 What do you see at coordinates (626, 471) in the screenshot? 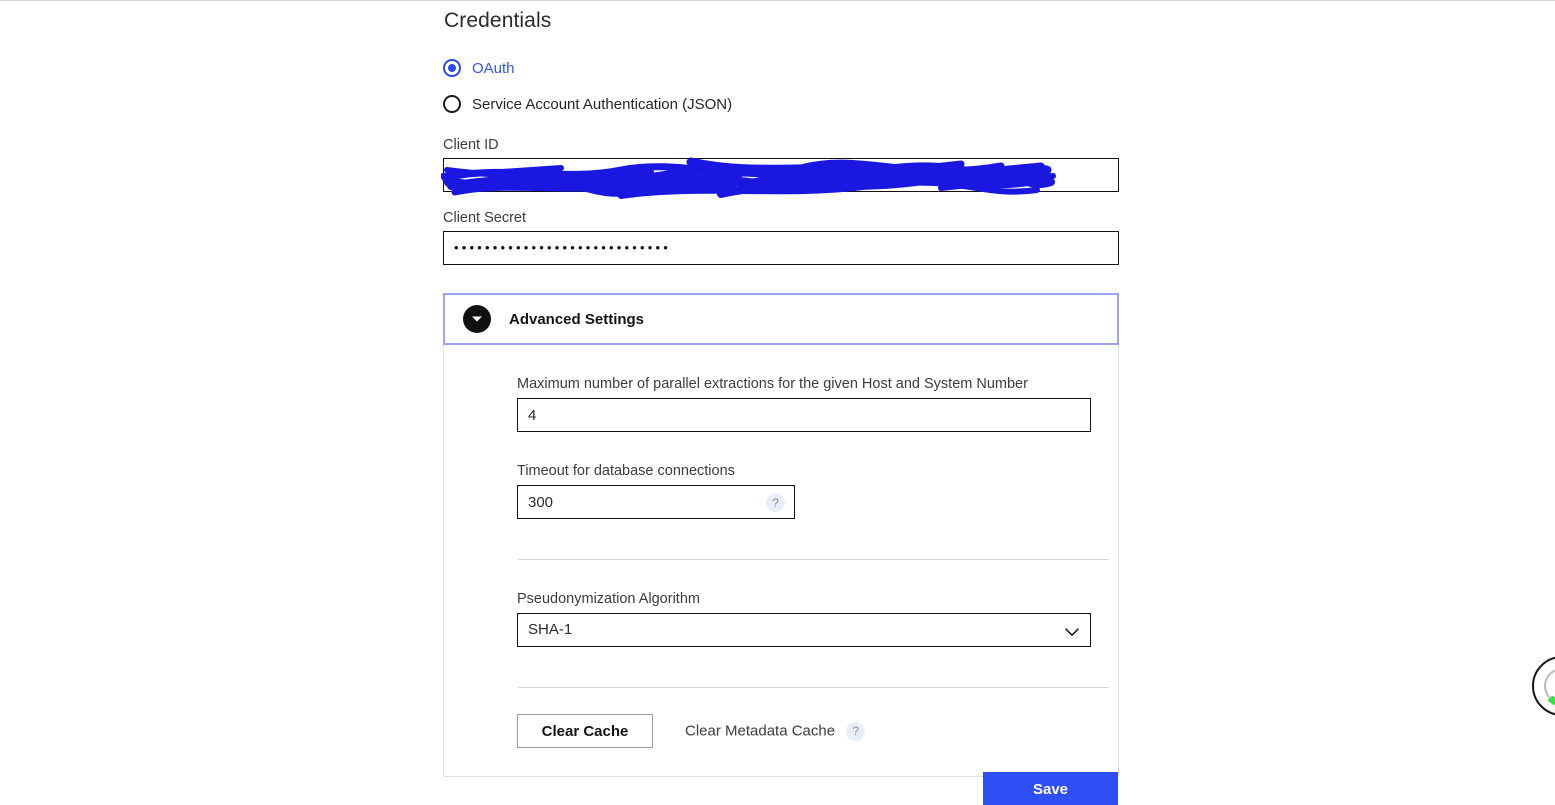
I see `timeout-label: Timeout for database connections` at bounding box center [626, 471].